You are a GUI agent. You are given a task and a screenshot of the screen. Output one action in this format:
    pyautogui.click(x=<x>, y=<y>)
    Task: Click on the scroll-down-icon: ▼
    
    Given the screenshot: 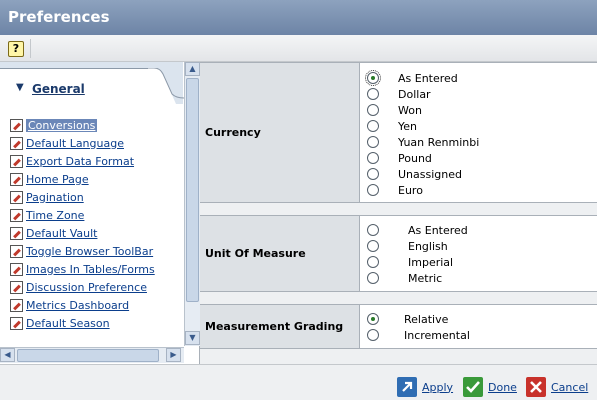 What is the action you would take?
    pyautogui.click(x=192, y=338)
    